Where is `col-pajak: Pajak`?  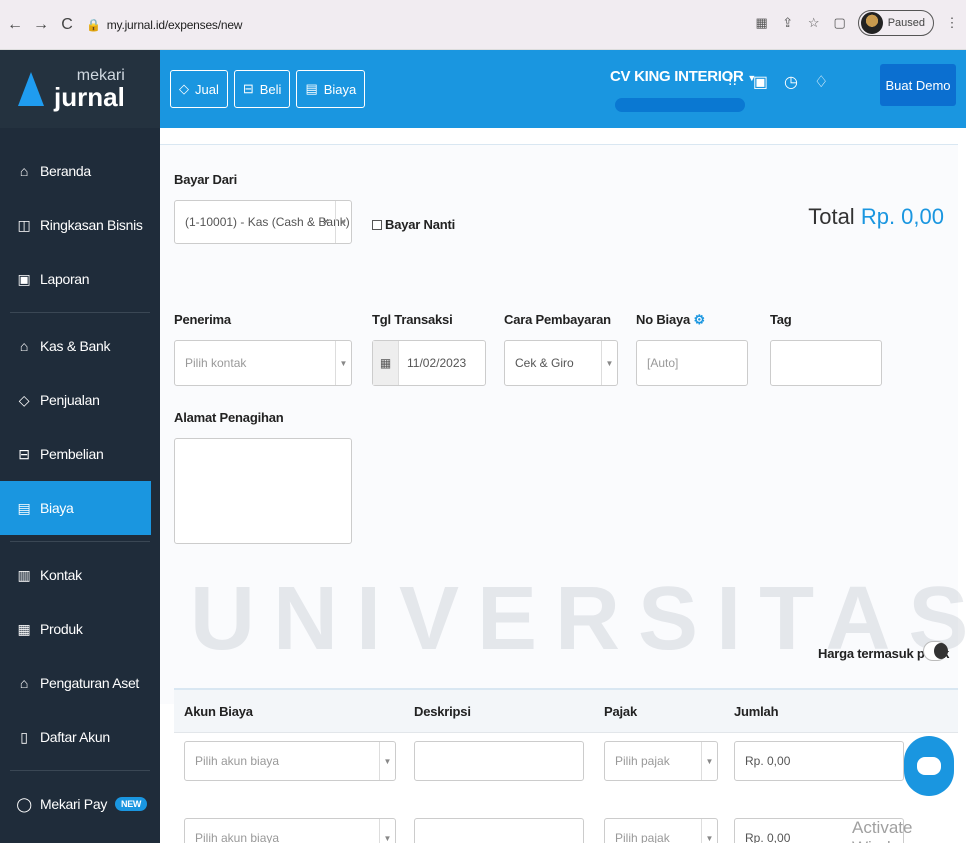
col-pajak: Pajak is located at coordinates (620, 711).